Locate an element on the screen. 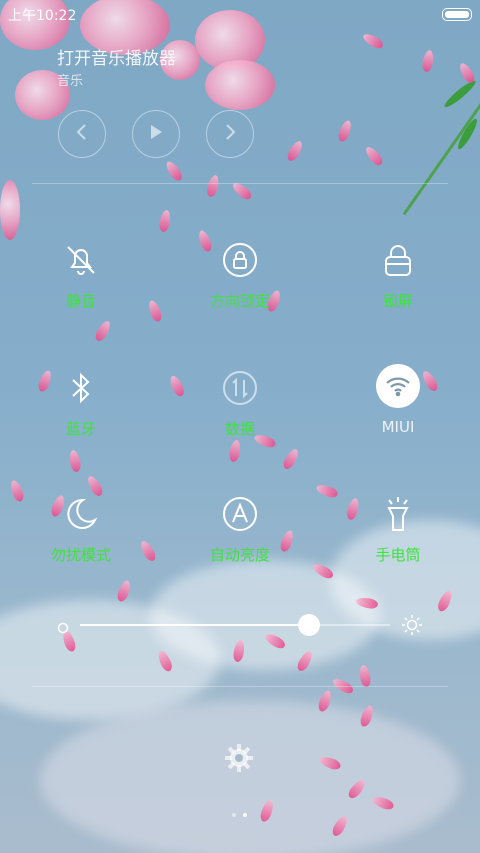 The height and width of the screenshot is (853, 480). play-icon is located at coordinates (156, 134).